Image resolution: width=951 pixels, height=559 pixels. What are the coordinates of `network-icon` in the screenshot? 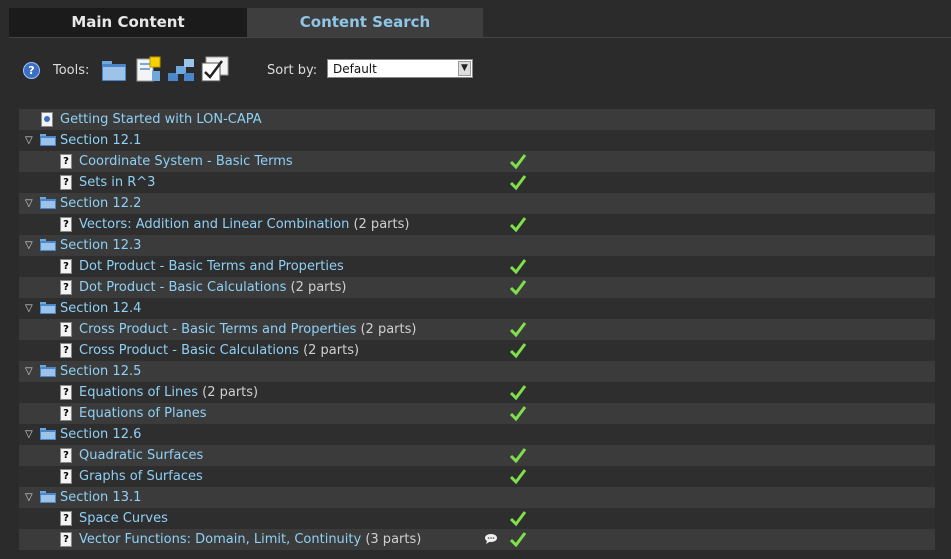 It's located at (181, 70).